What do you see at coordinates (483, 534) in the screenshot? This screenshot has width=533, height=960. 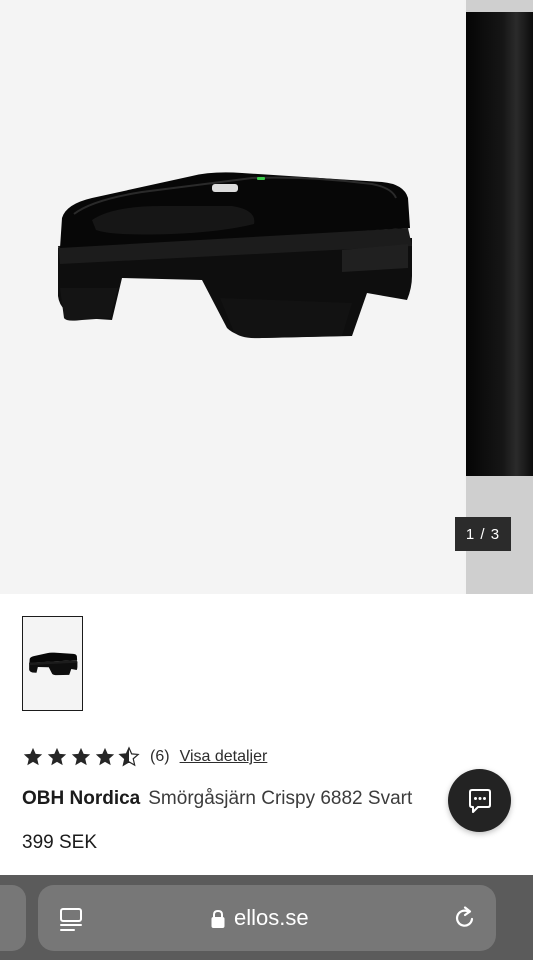 I see `gallery-counter: 1 / 3` at bounding box center [483, 534].